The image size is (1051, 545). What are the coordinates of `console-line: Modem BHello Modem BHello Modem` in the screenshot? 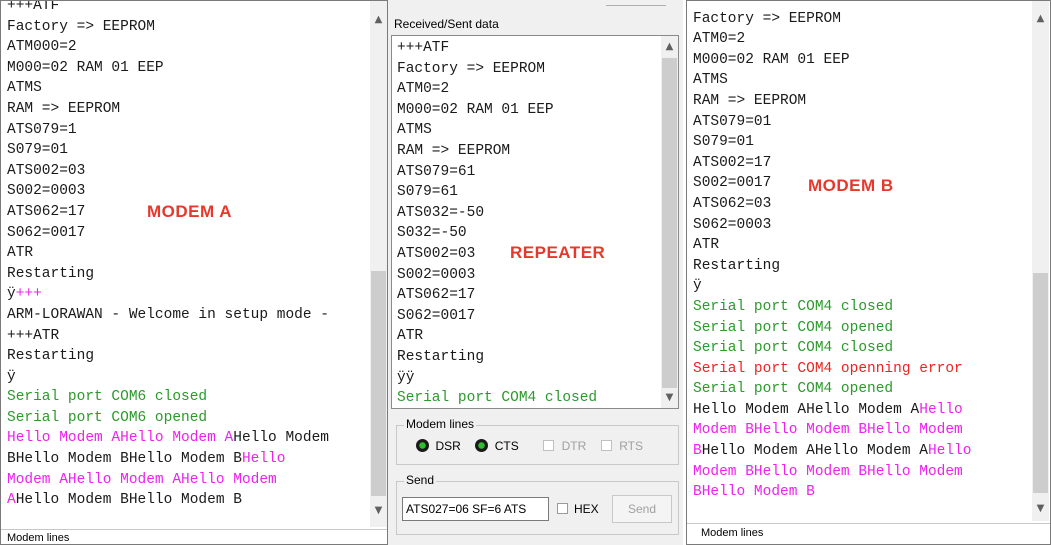 It's located at (832, 430).